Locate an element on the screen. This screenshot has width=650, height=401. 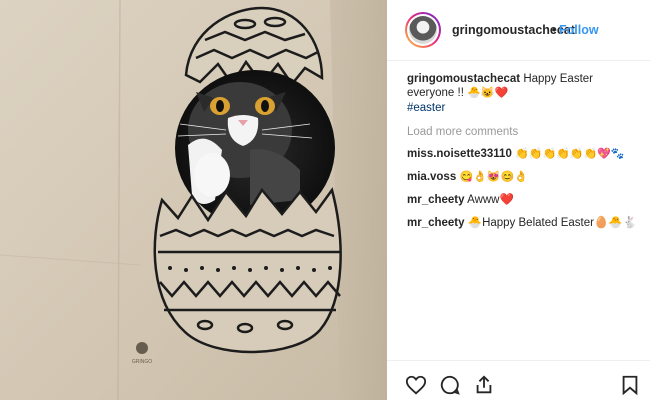
avatar is located at coordinates (423, 30).